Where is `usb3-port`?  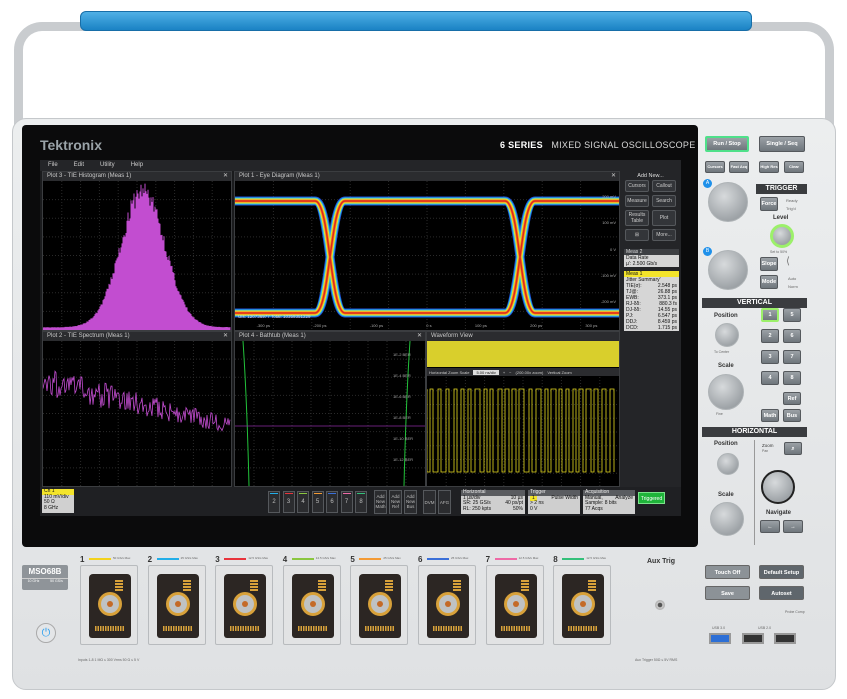 usb3-port is located at coordinates (720, 638).